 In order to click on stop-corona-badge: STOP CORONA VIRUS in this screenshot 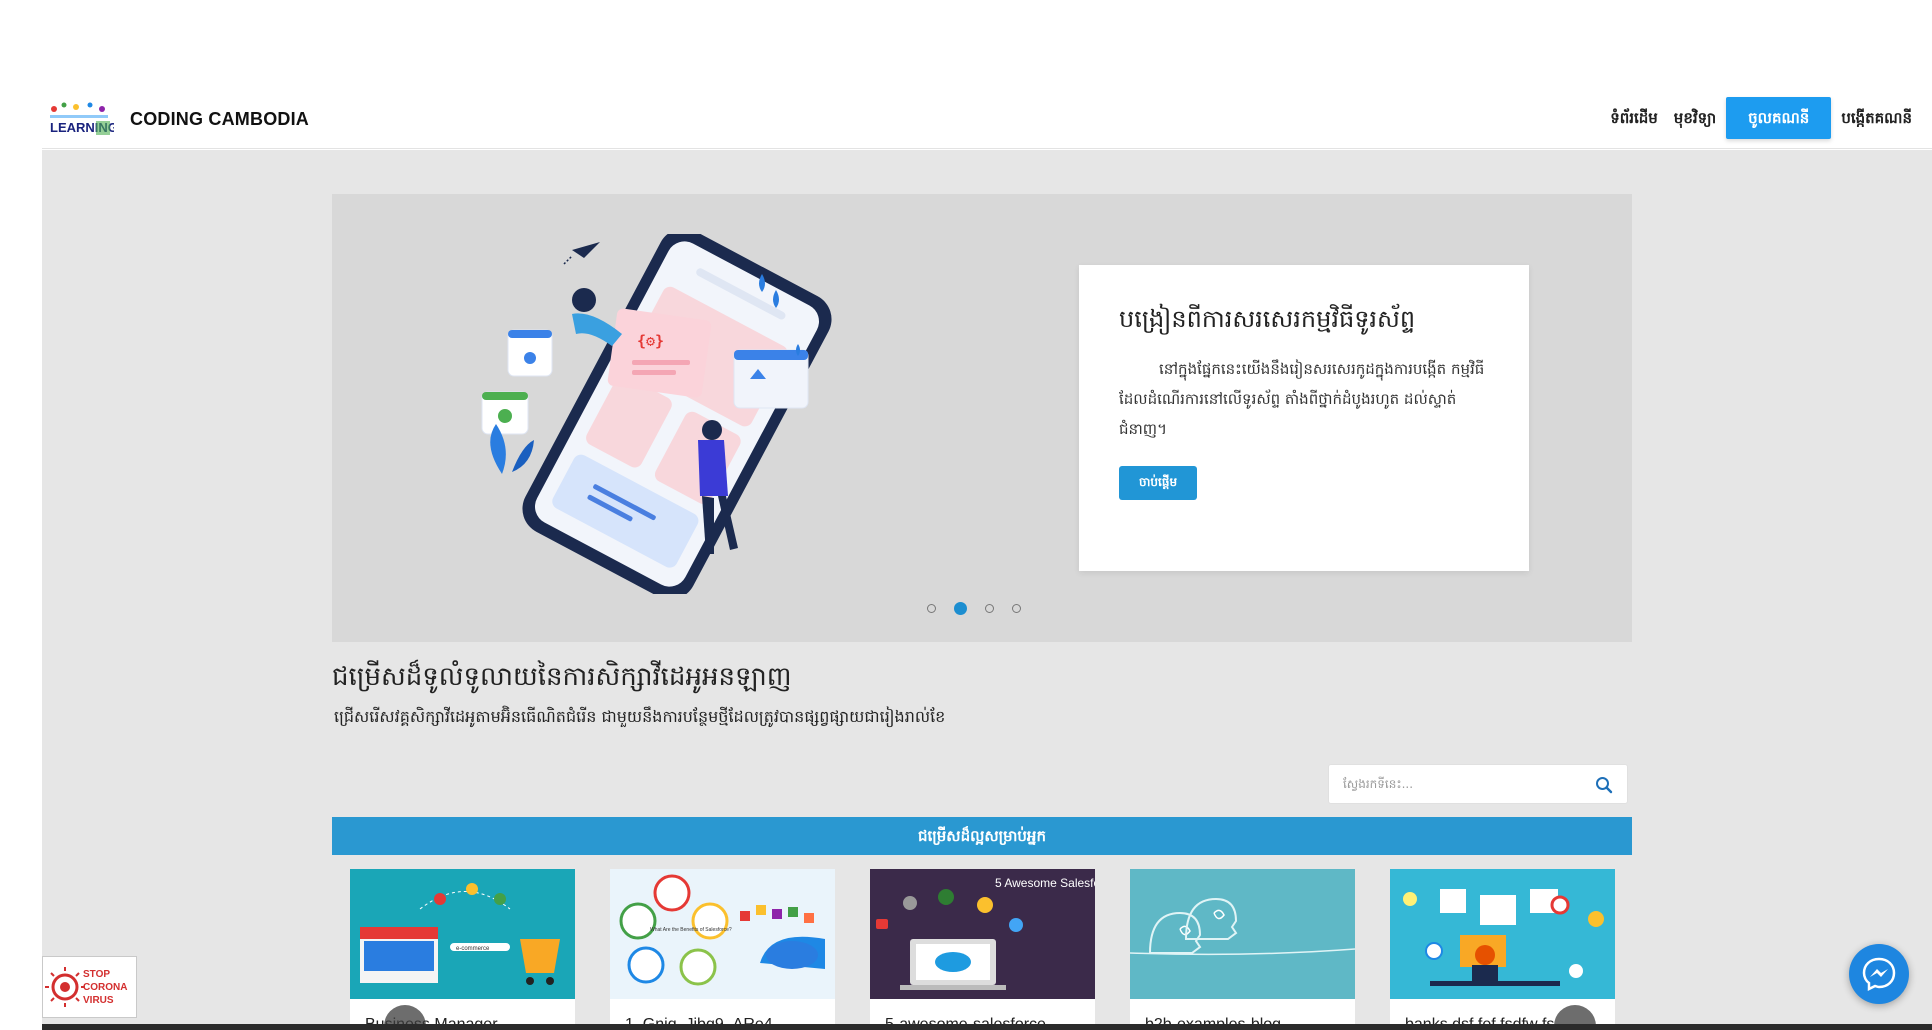, I will do `click(89, 987)`.